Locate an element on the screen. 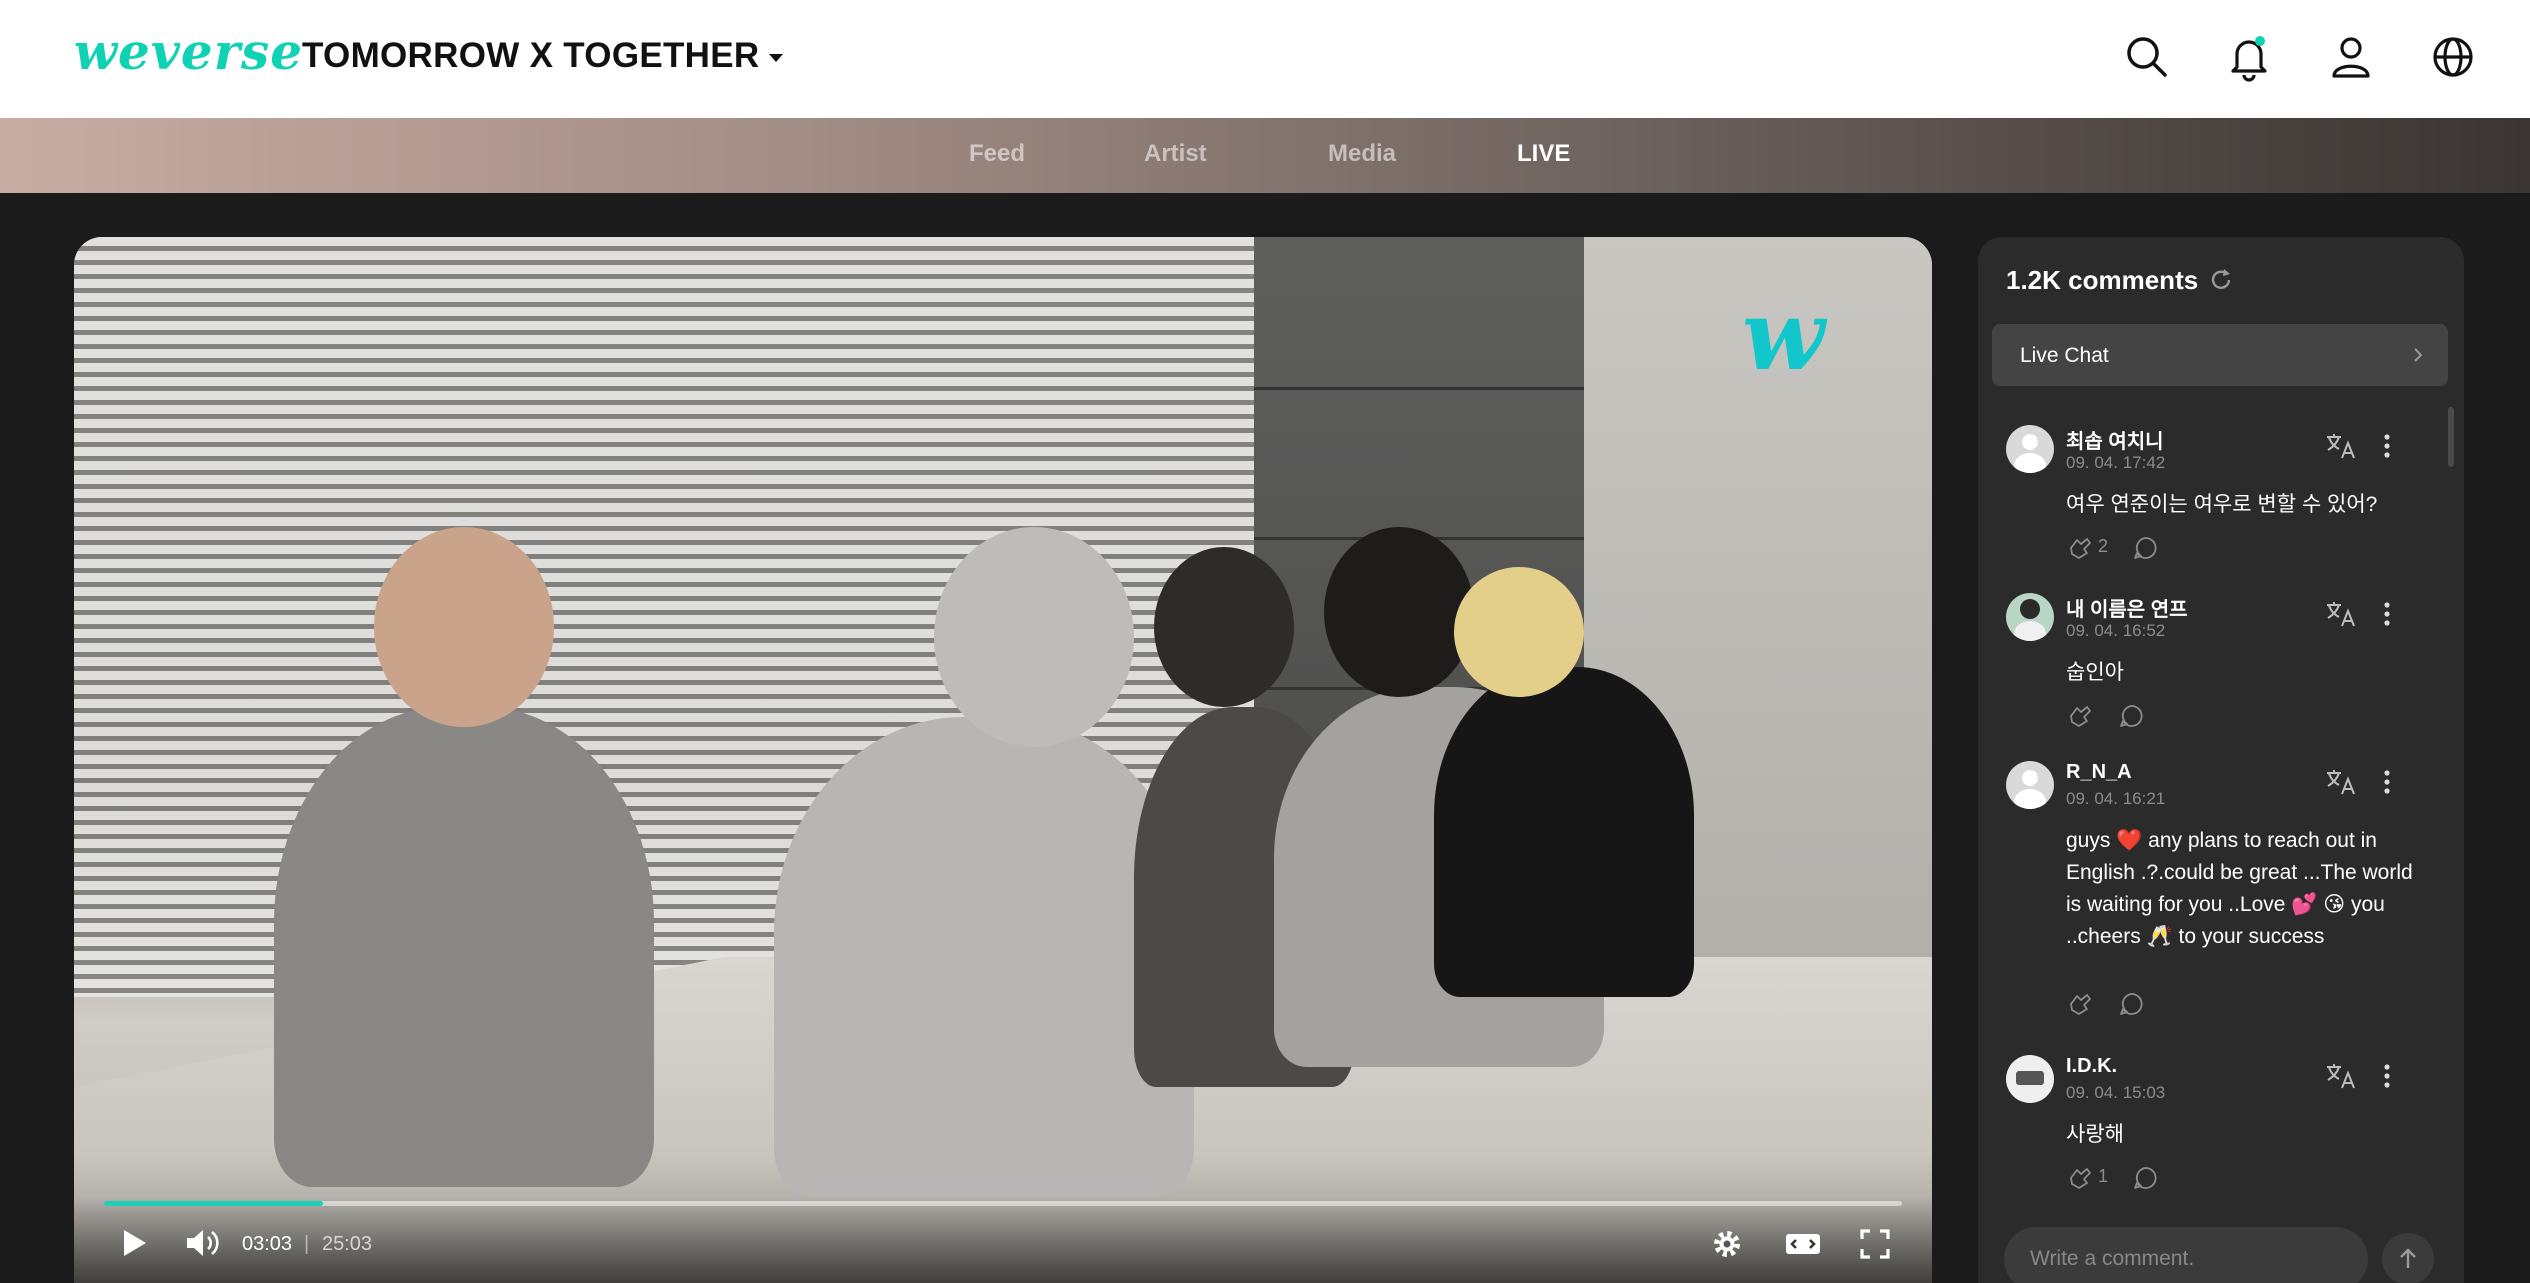  comment-item: 내 이름은 연프 09. 04. 16:52 숩인아 is located at coordinates (2226, 668).